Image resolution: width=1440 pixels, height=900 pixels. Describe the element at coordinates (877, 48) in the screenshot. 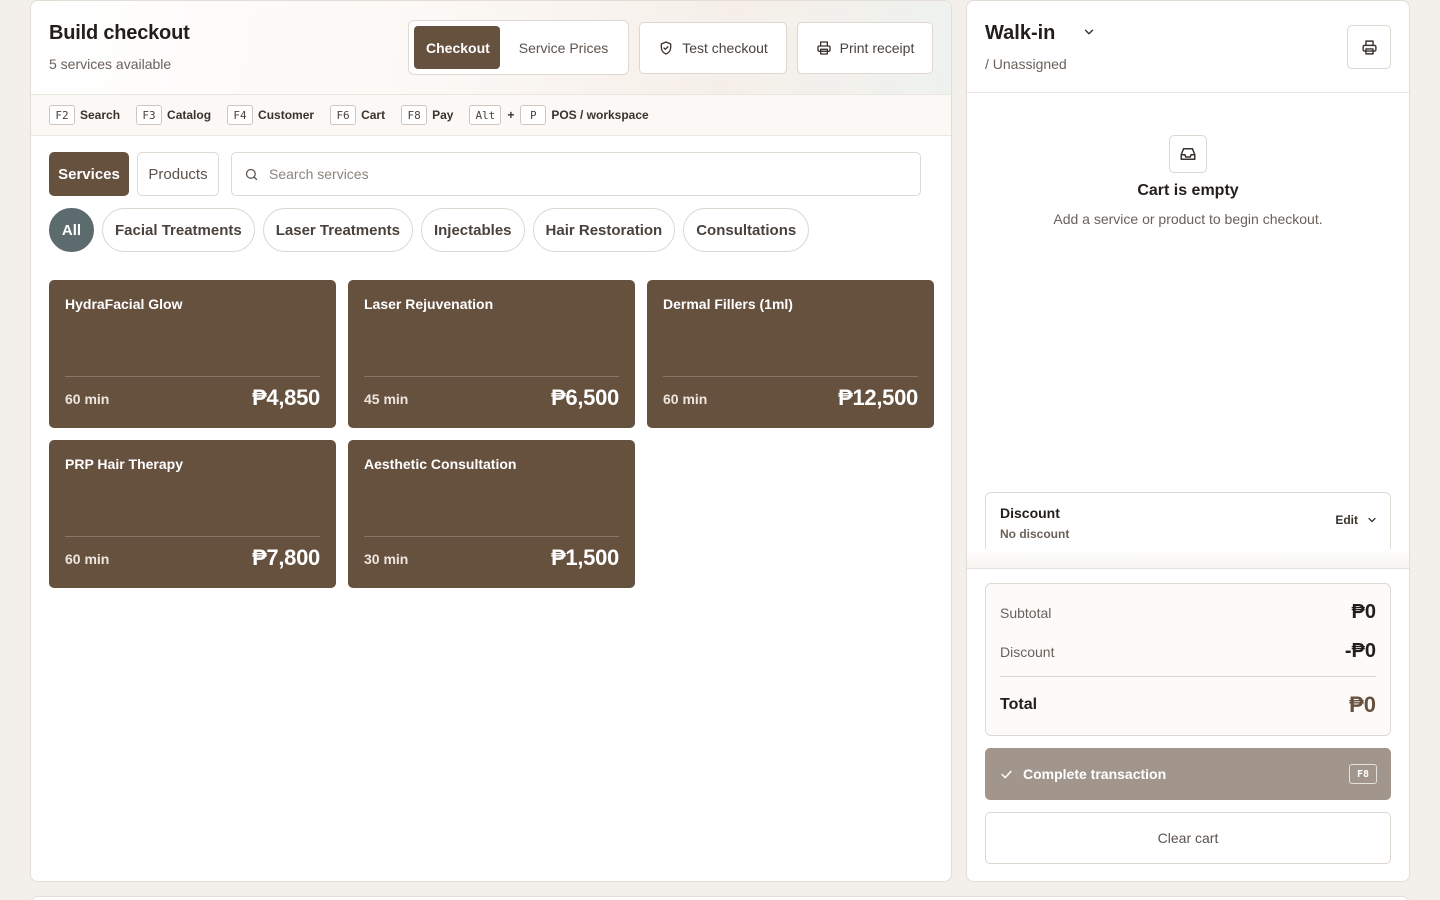

I see `print-receipt-label: Print receipt` at that location.